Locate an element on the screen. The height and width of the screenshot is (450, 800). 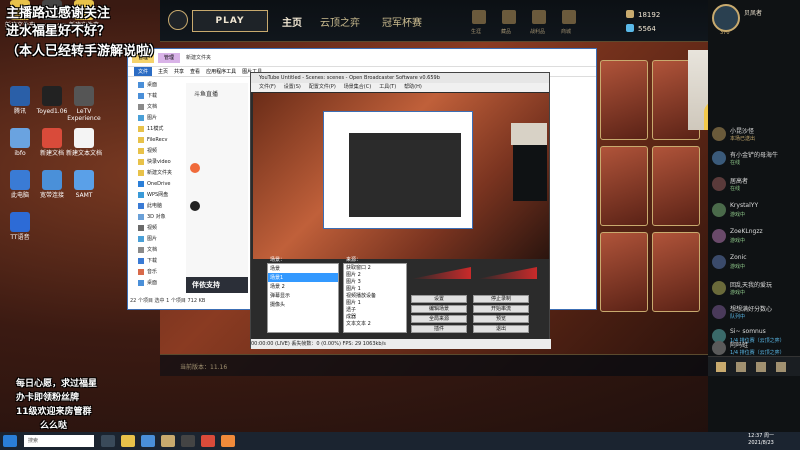
nav-item: 快录video is located at coordinates (156, 161).